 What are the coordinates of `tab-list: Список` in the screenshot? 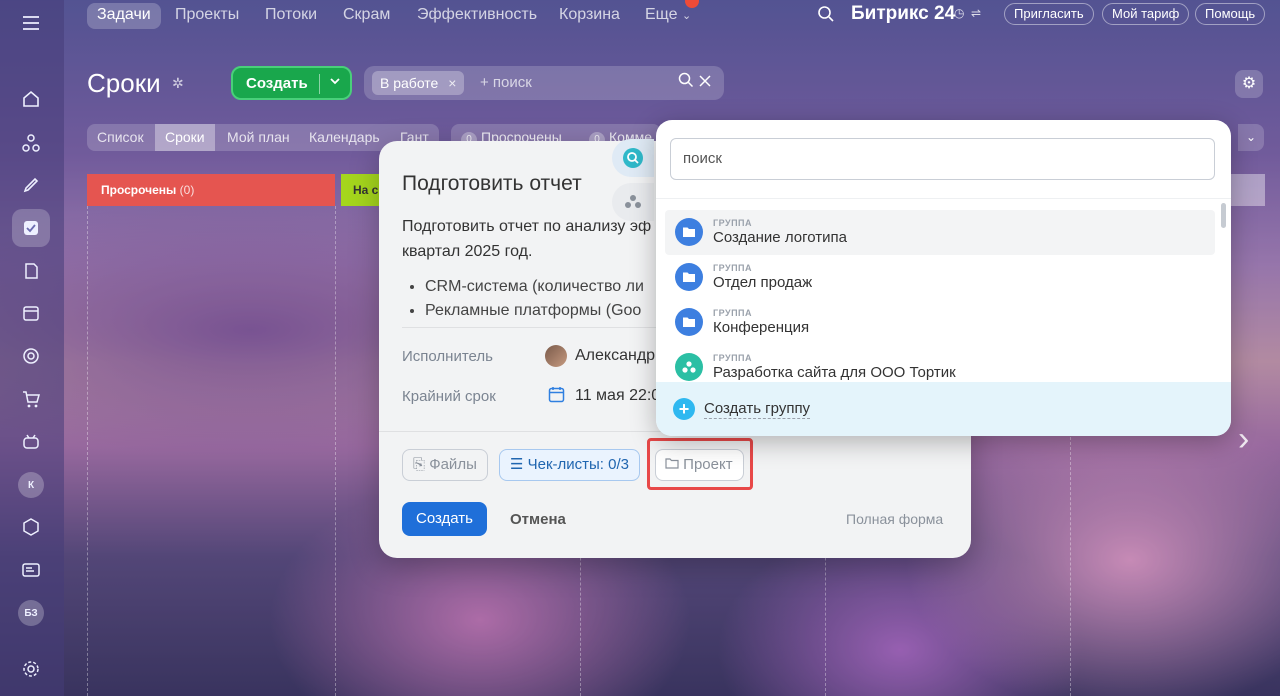 It's located at (120, 137).